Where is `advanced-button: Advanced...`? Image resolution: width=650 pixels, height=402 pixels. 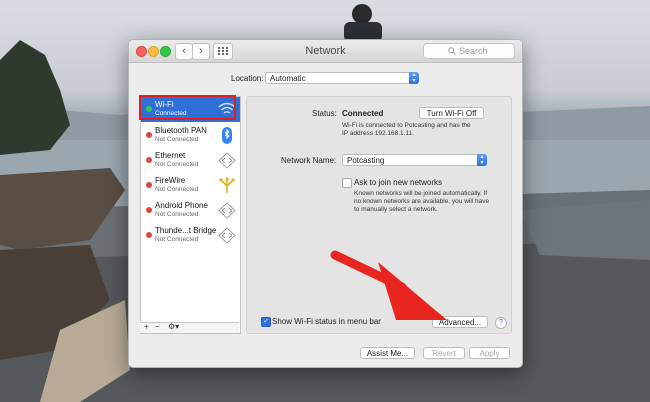
advanced-button: Advanced... is located at coordinates (460, 322).